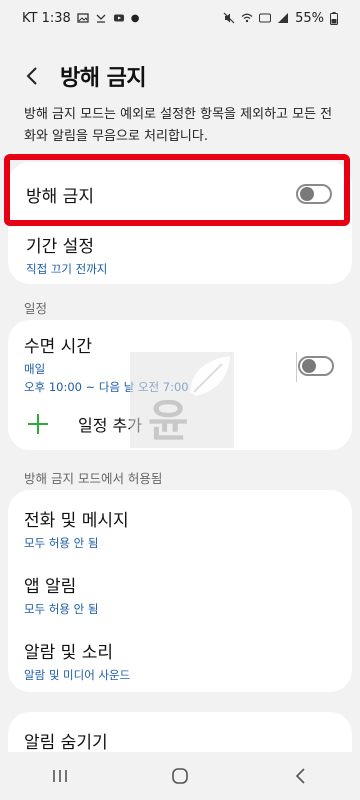  Describe the element at coordinates (229, 18) in the screenshot. I see `mute-icon` at that location.